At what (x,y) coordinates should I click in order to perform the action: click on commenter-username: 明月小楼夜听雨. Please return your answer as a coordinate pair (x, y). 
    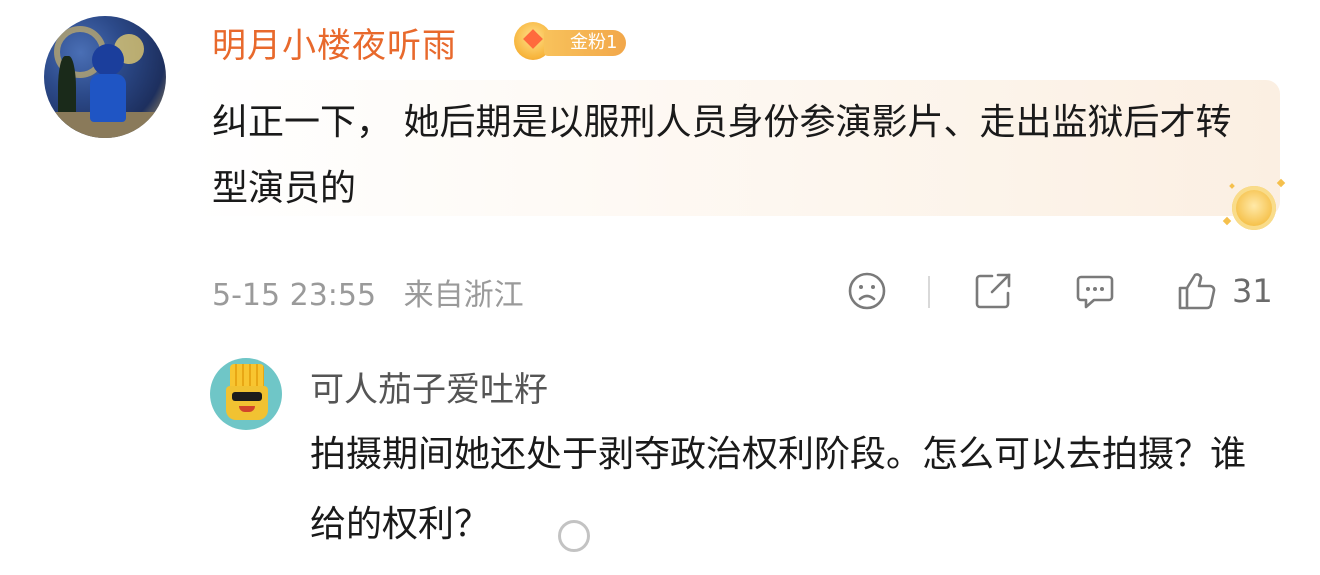
    Looking at the image, I should click on (334, 42).